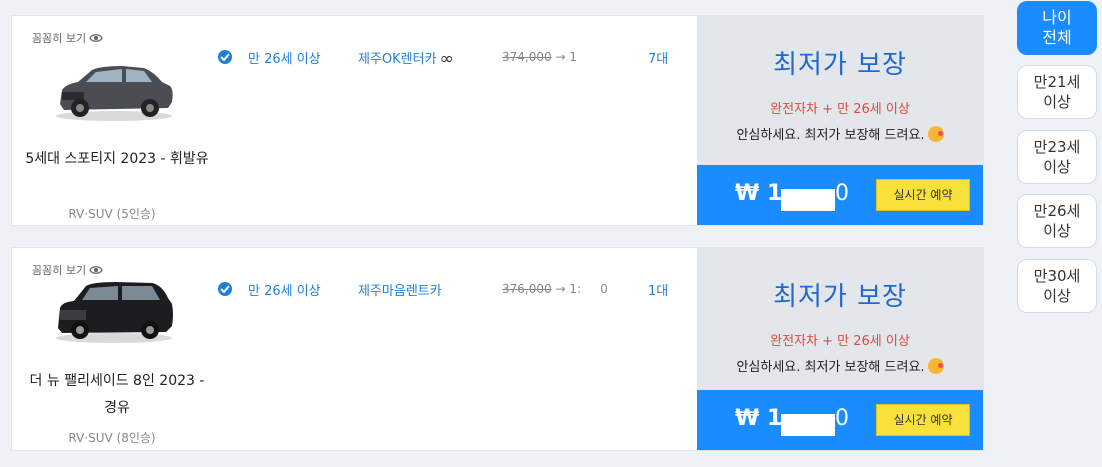  What do you see at coordinates (1057, 157) in the screenshot?
I see `age-filter-23: 만23세 이상` at bounding box center [1057, 157].